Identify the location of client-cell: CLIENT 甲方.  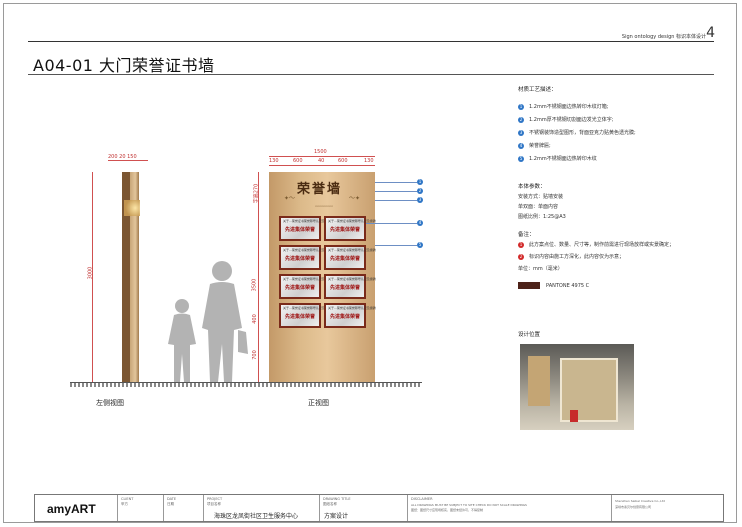
(140, 508).